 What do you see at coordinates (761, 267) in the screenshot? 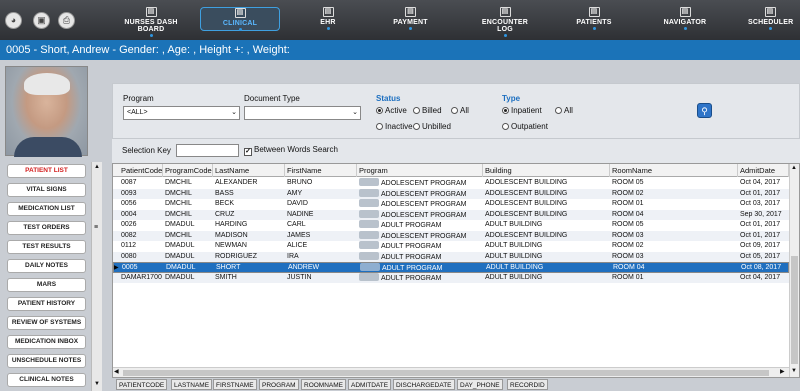
I see `cell-text: Oct 08, 2017` at bounding box center [761, 267].